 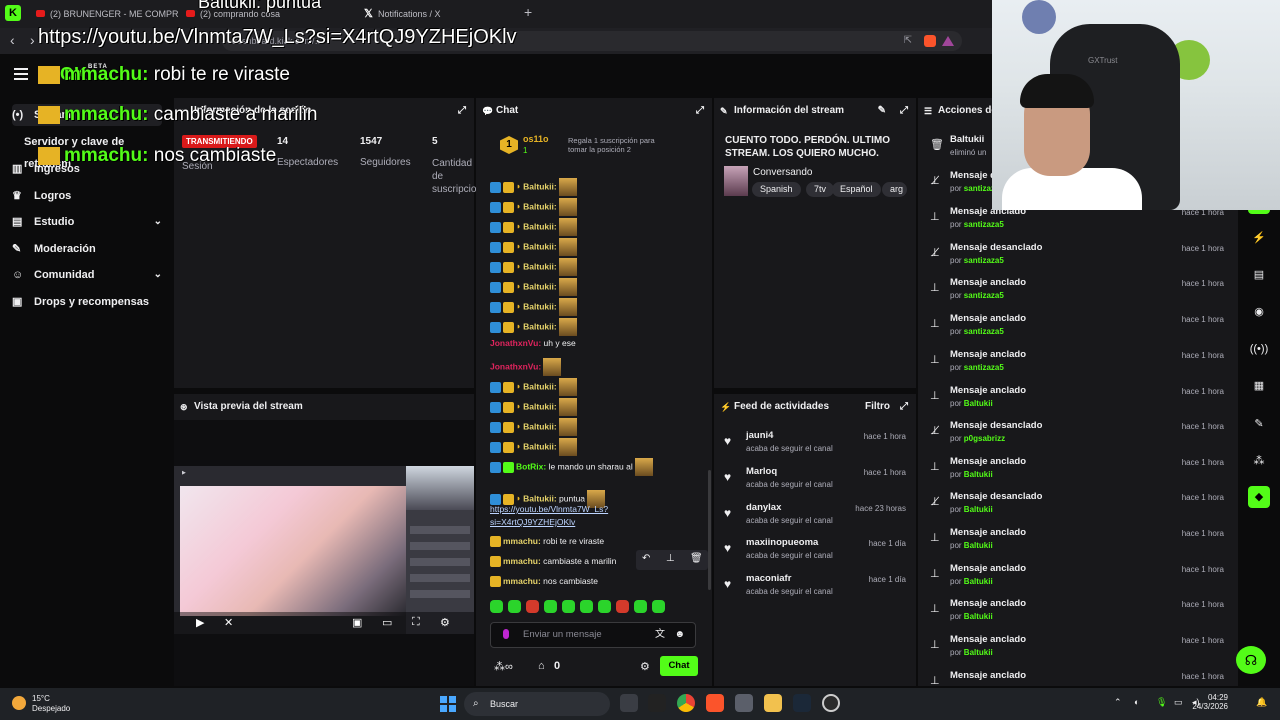 I want to click on obs-icon, so click(x=831, y=703).